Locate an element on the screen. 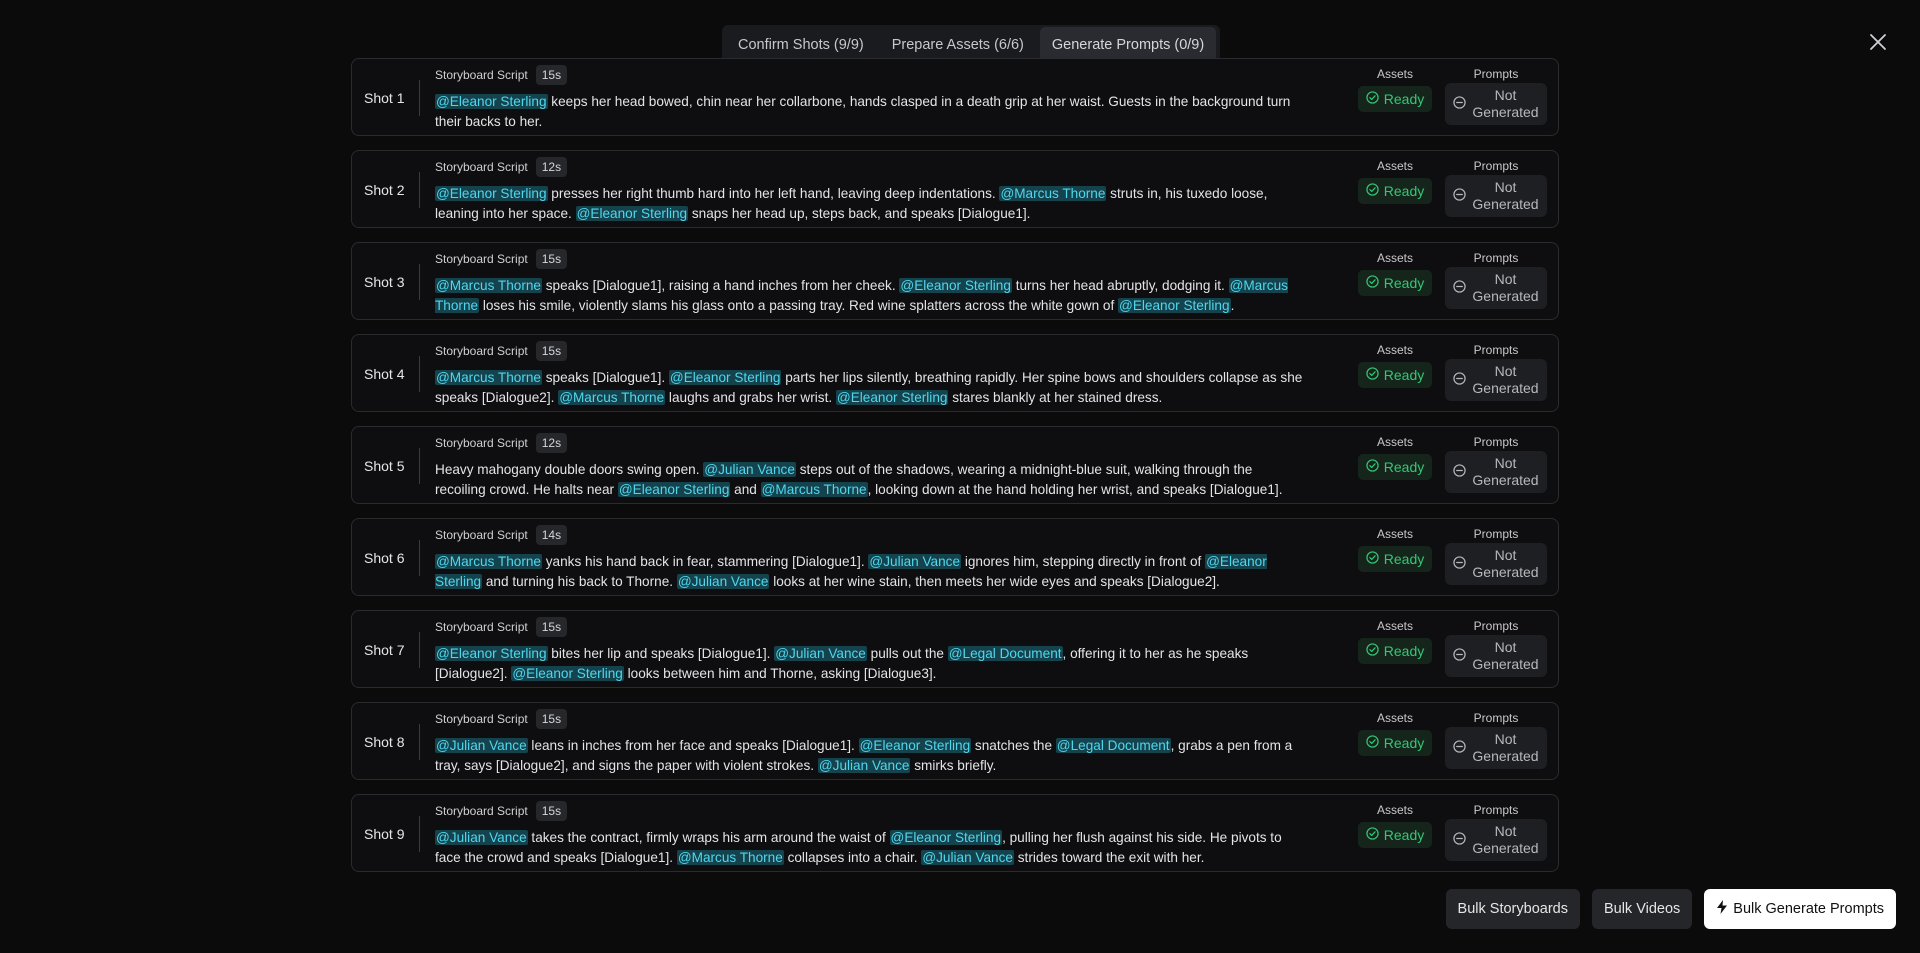  not-generated-badge: Not Generated is located at coordinates (1496, 748).